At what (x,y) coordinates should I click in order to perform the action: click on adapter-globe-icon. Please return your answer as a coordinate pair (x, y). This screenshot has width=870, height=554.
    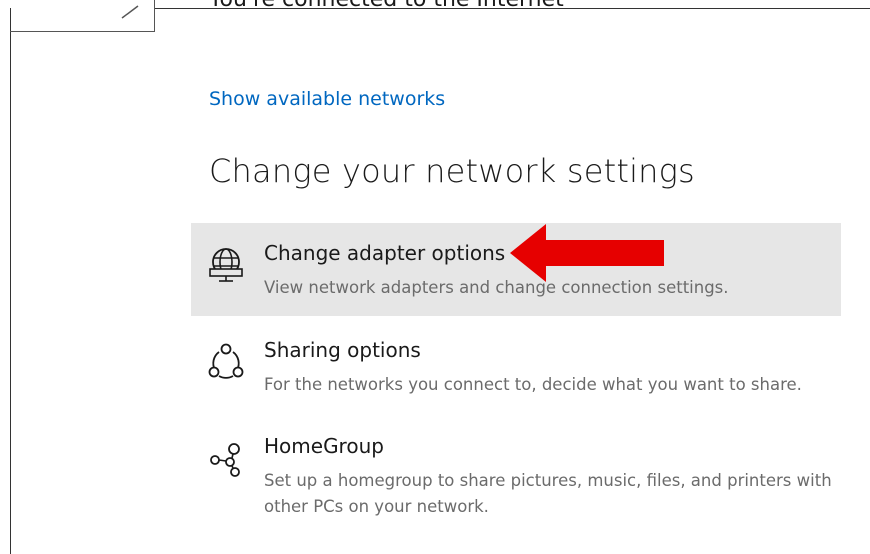
    Looking at the image, I should click on (226, 265).